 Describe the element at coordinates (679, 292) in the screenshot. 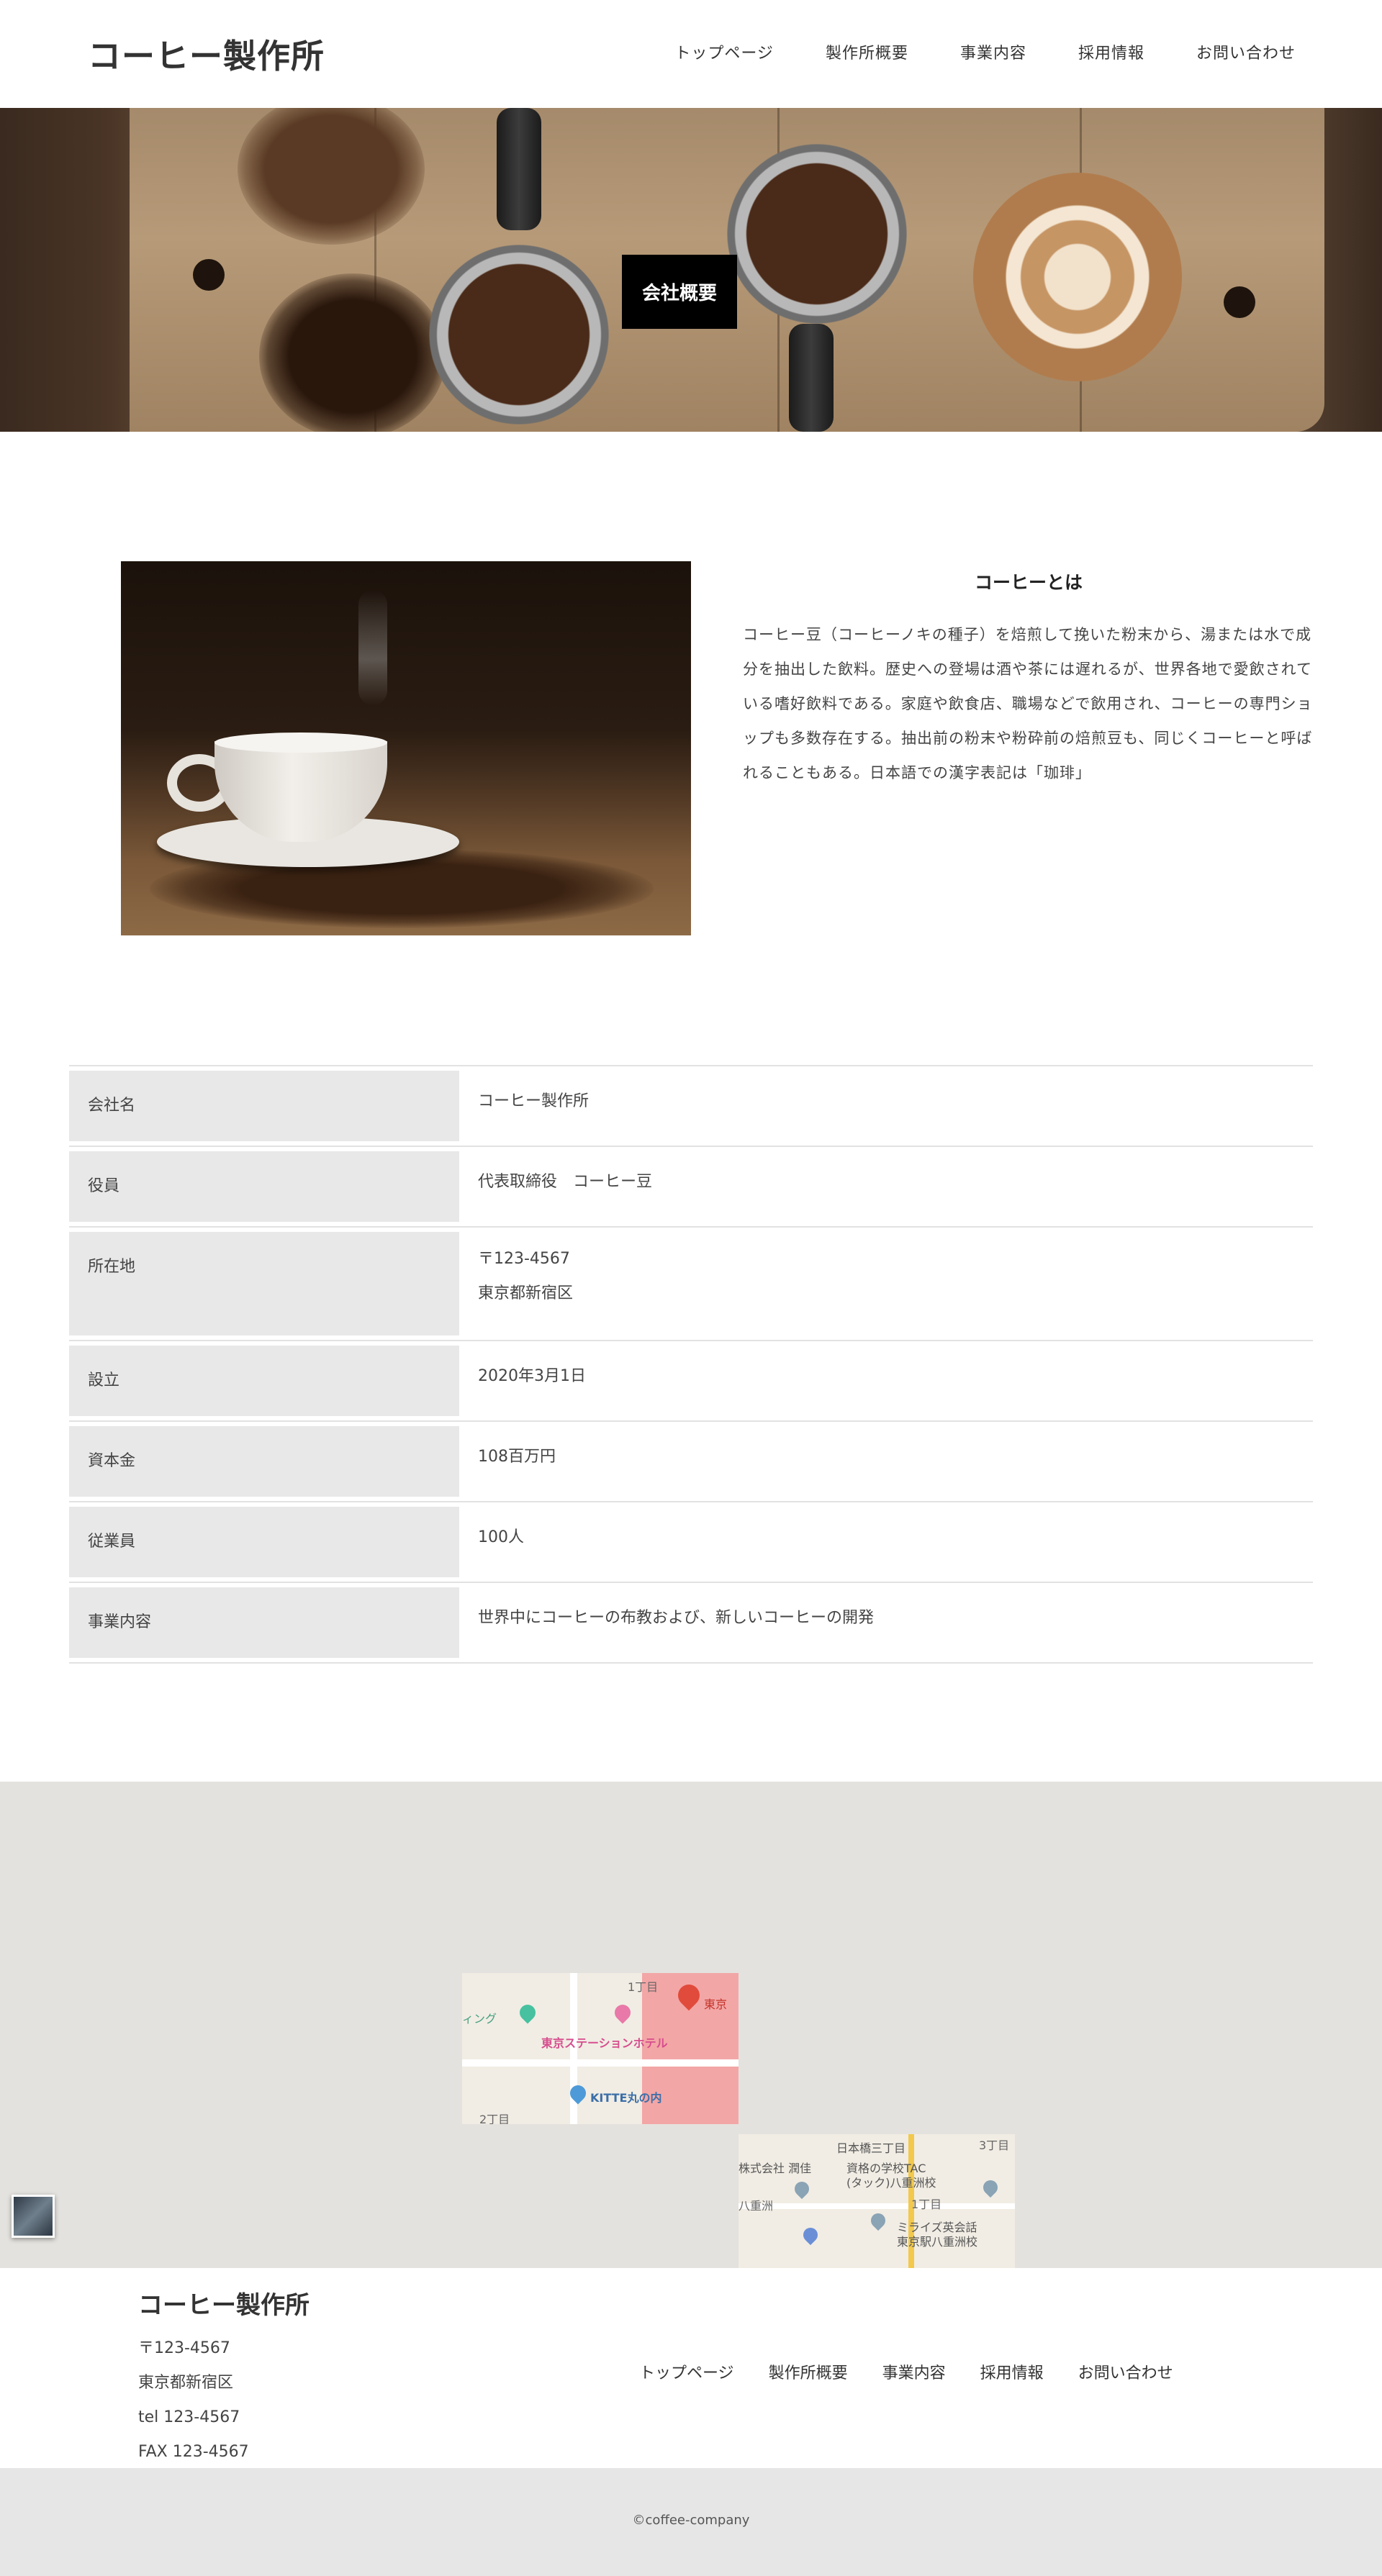

I see `page-title: 会社概要` at that location.